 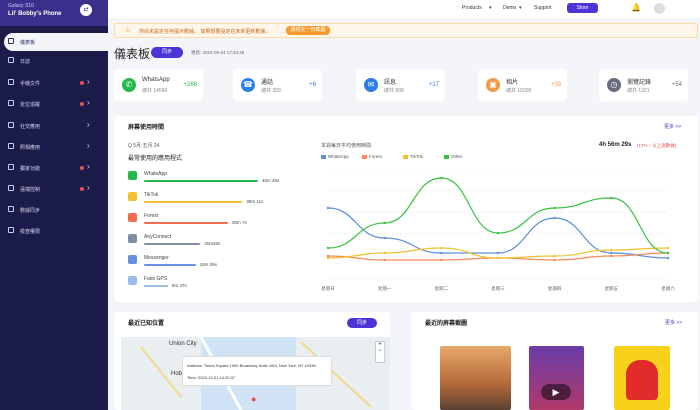 I want to click on stat-name: 訊息, so click(x=390, y=83).